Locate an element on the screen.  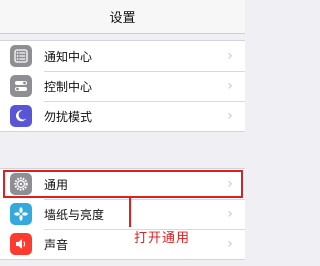
sound-icon is located at coordinates (21, 244).